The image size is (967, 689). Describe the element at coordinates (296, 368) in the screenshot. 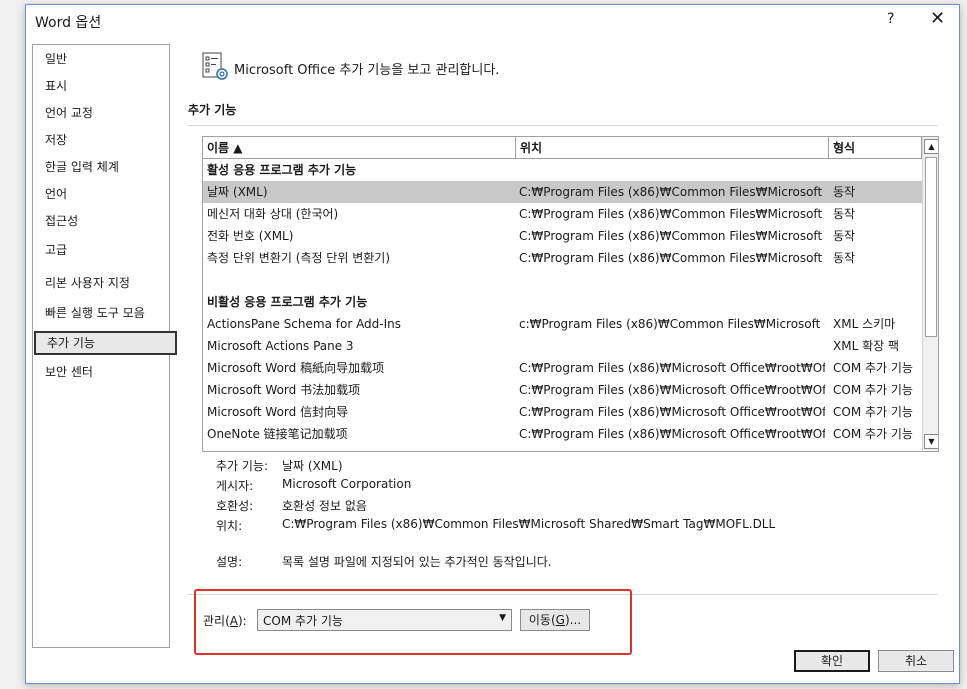

I see `cell-name: Microsoft Word 稿紙向导加载项` at that location.